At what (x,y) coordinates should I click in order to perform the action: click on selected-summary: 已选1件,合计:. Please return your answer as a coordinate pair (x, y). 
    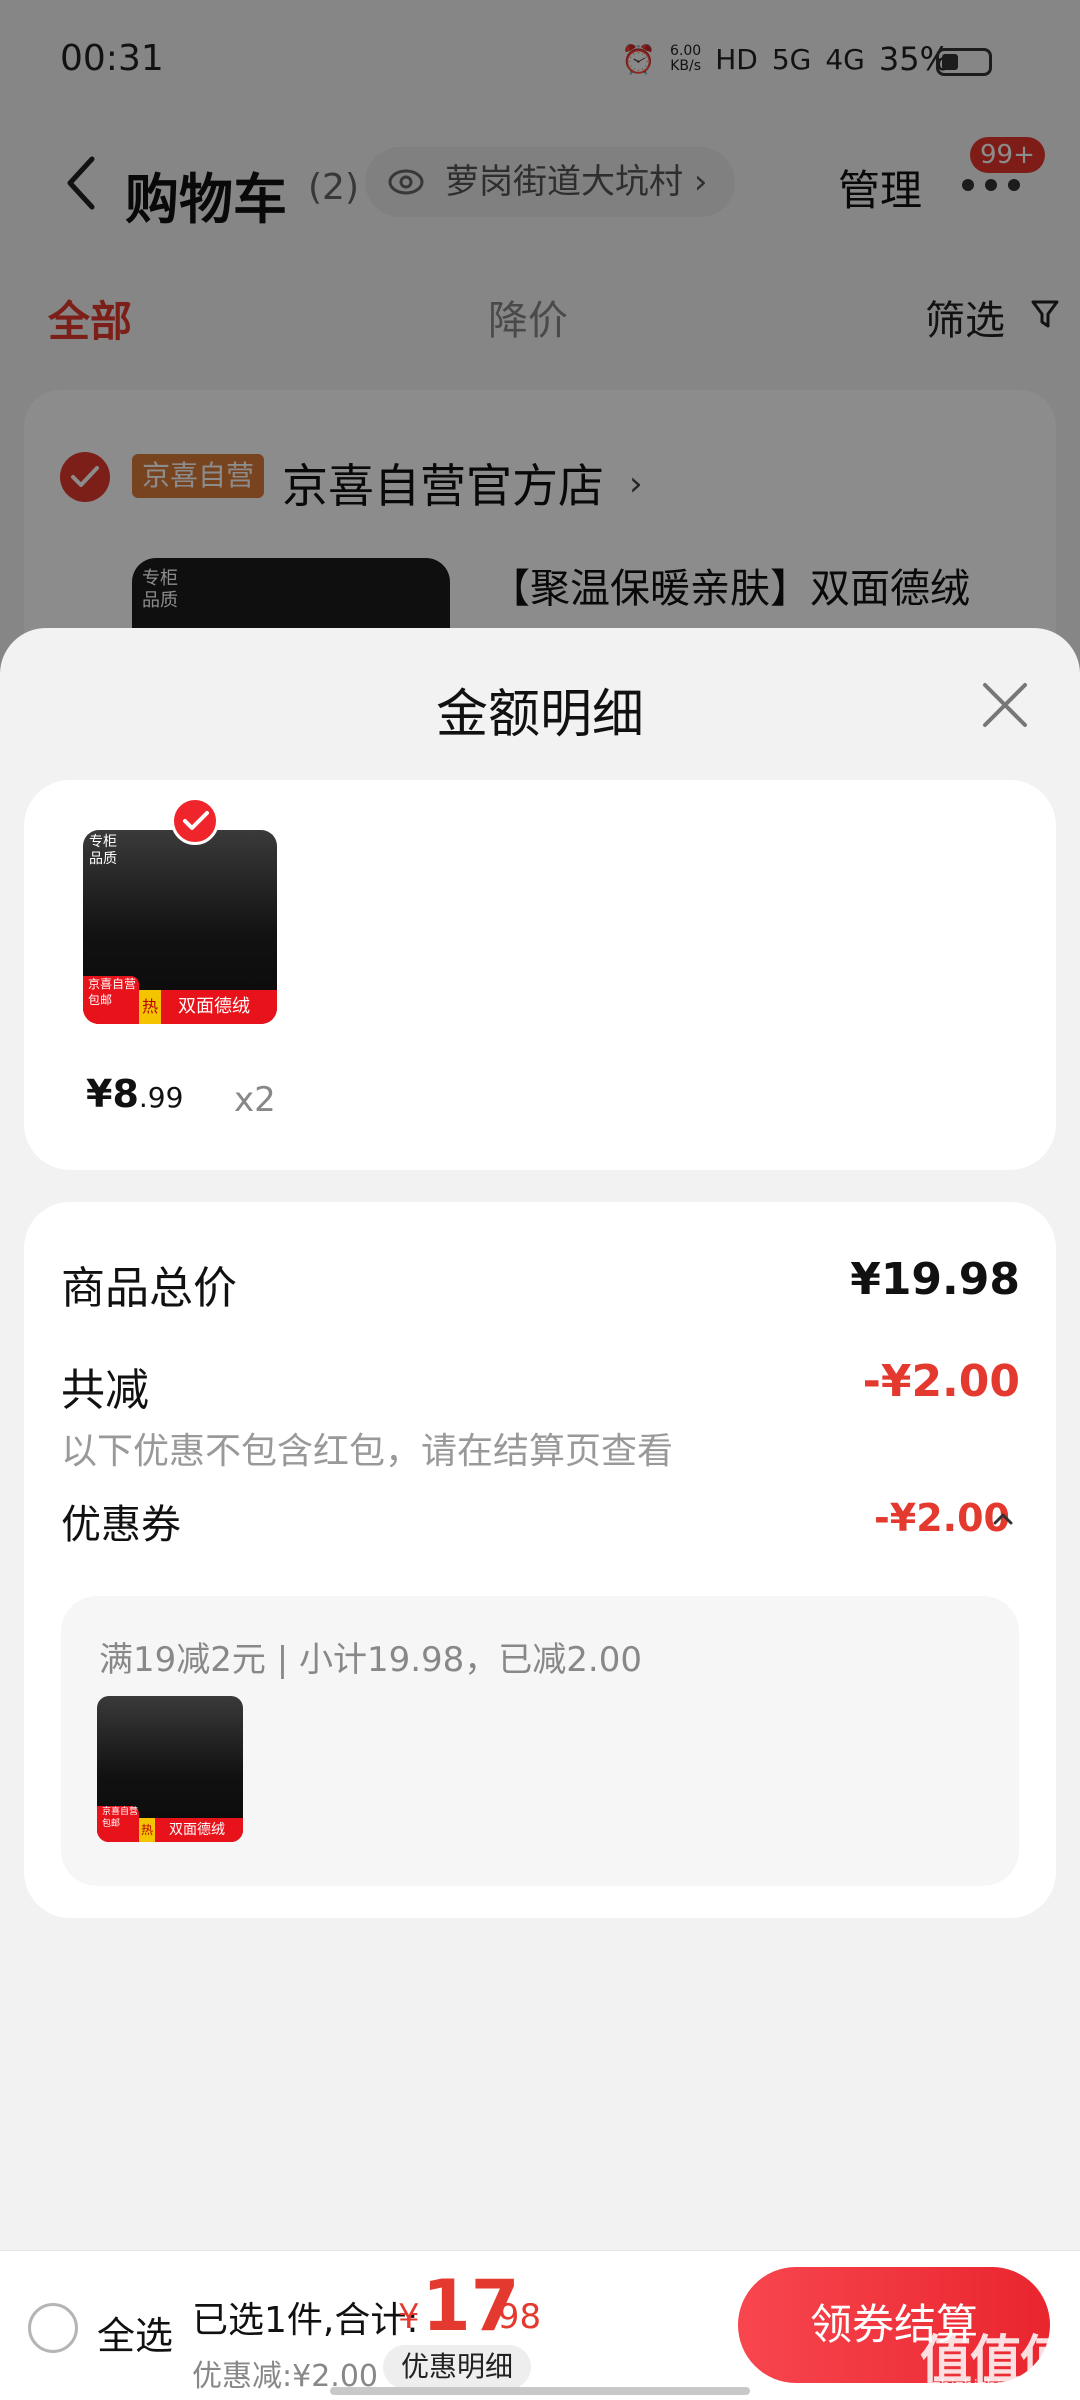
    Looking at the image, I should click on (305, 2320).